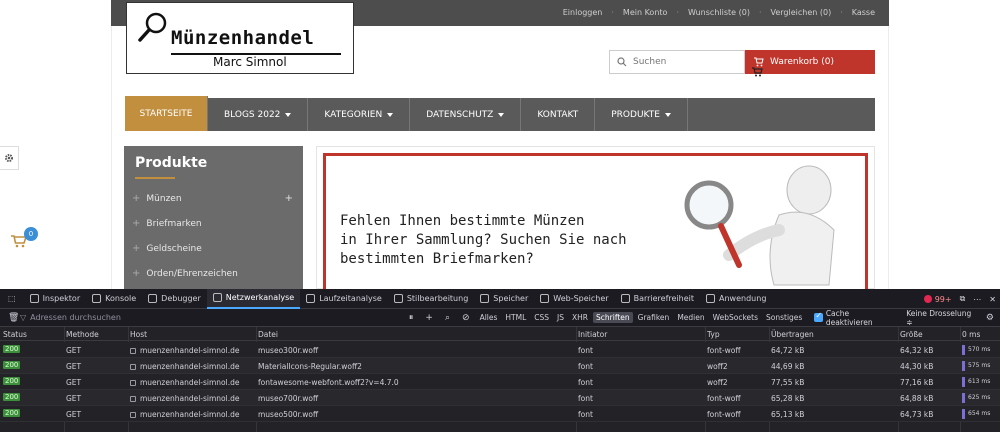 The image size is (1000, 432). I want to click on tab-console: Konsole, so click(114, 299).